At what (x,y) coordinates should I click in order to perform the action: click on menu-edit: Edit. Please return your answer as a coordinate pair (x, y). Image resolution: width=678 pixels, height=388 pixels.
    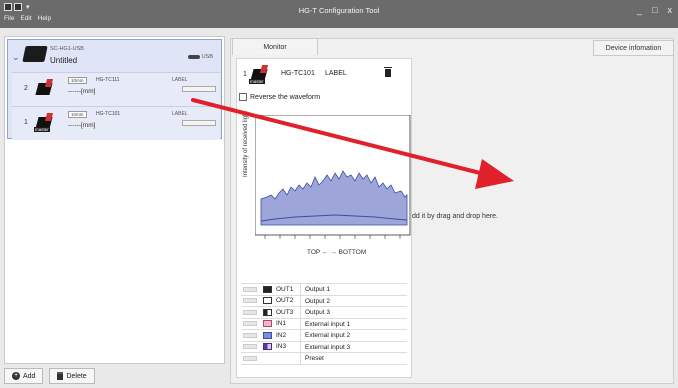
    Looking at the image, I should click on (25, 18).